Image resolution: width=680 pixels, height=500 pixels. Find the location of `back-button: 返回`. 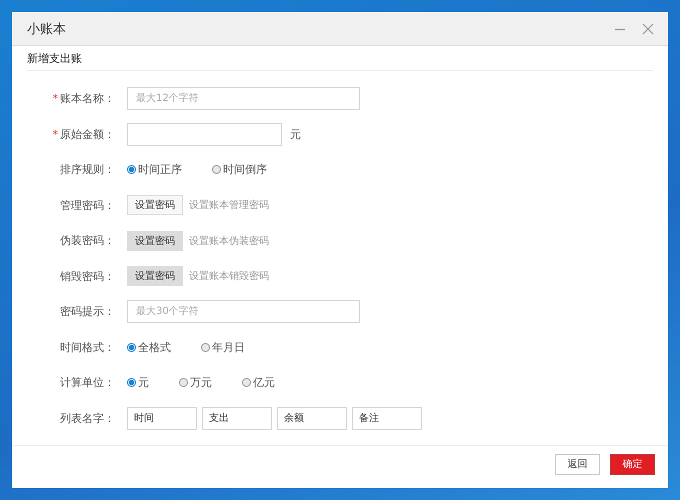

back-button: 返回 is located at coordinates (577, 464).